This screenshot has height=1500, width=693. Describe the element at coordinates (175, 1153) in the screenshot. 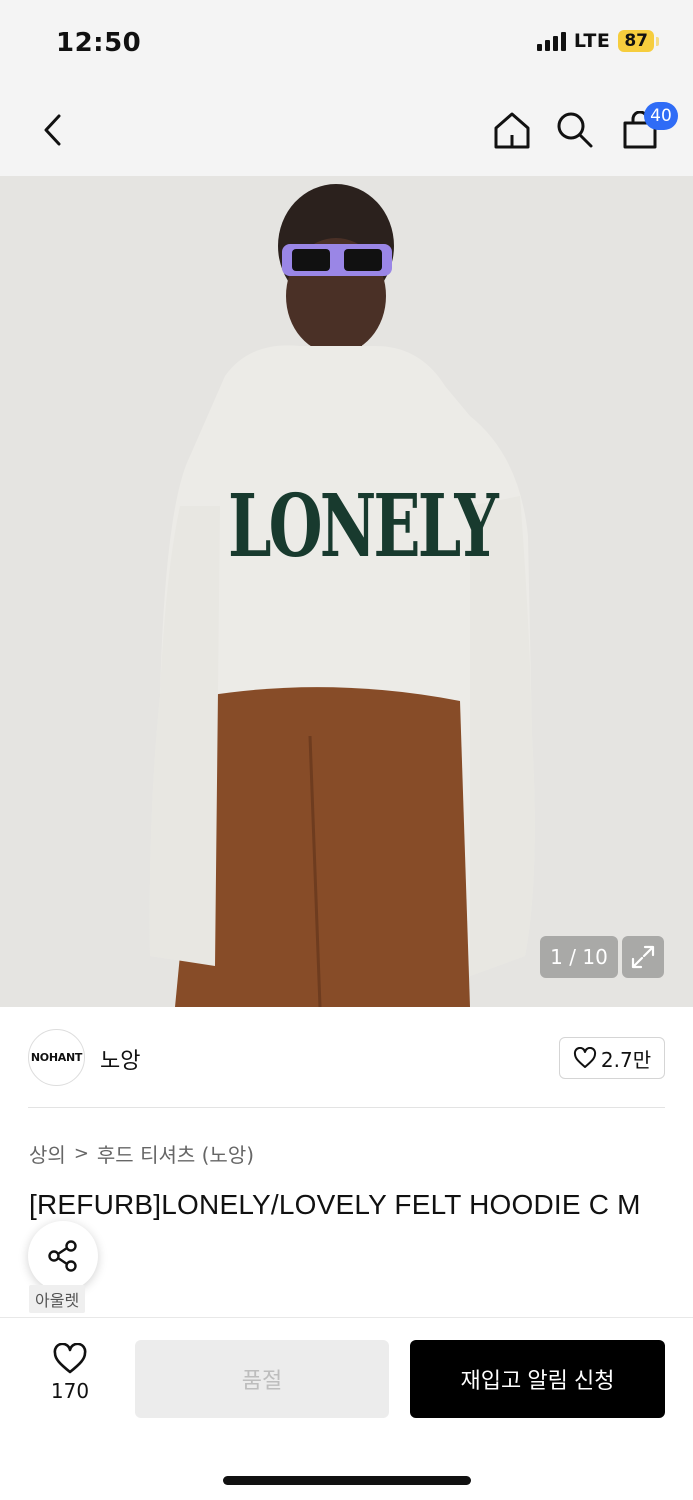

I see `breadcrumb-level2: 후드 티셔츠 (노앙)` at that location.